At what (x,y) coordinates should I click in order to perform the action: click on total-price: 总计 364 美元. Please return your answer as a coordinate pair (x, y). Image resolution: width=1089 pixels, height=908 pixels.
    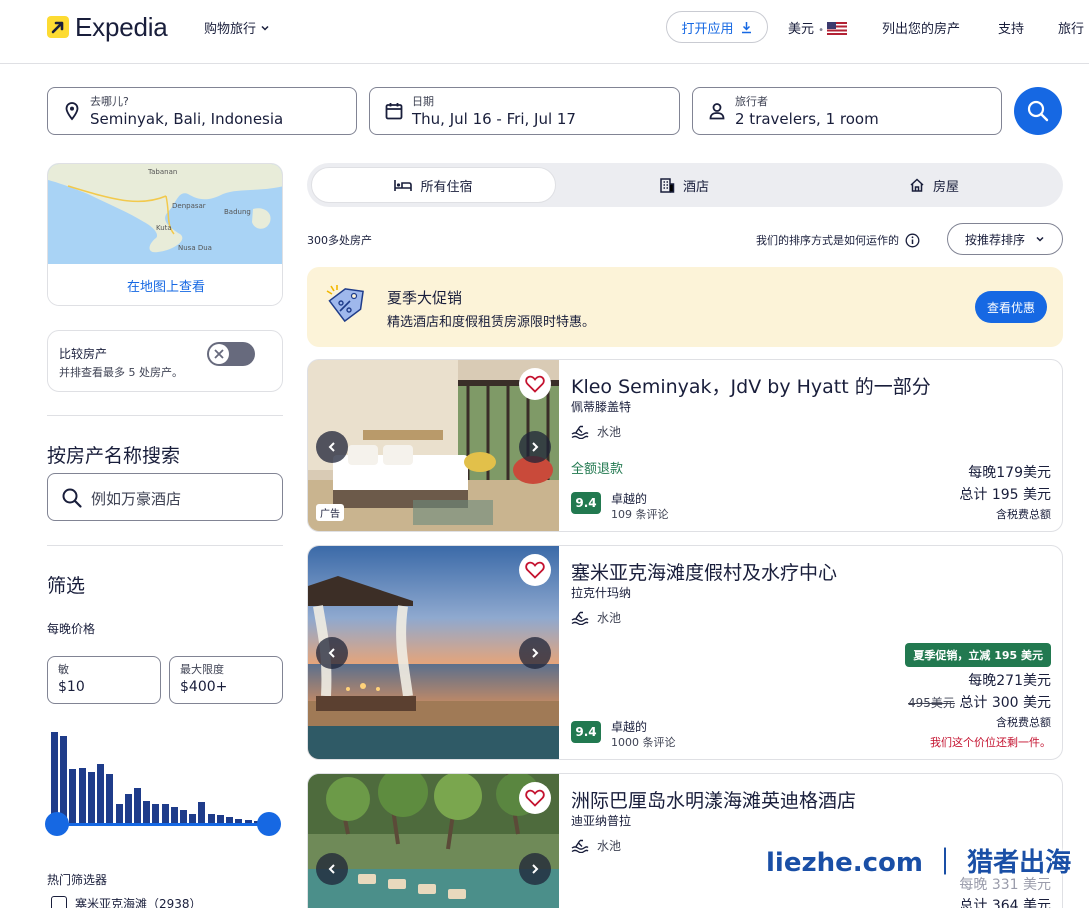
    Looking at the image, I should click on (1005, 903).